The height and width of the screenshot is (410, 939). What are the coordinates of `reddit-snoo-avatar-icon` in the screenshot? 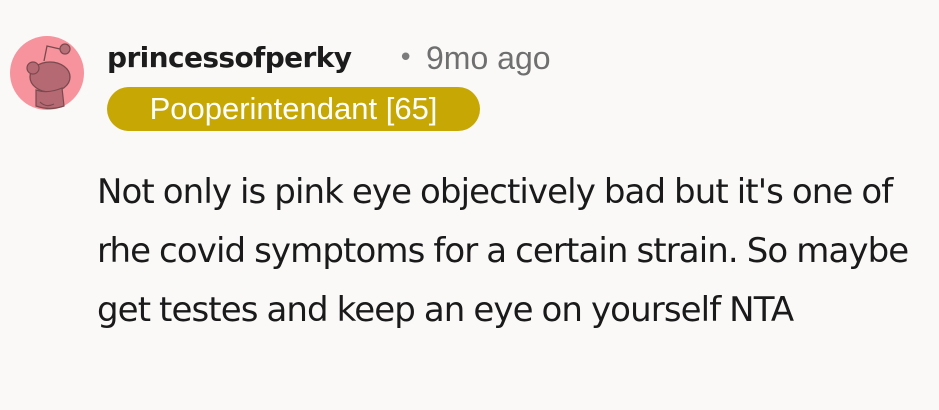 It's located at (47, 73).